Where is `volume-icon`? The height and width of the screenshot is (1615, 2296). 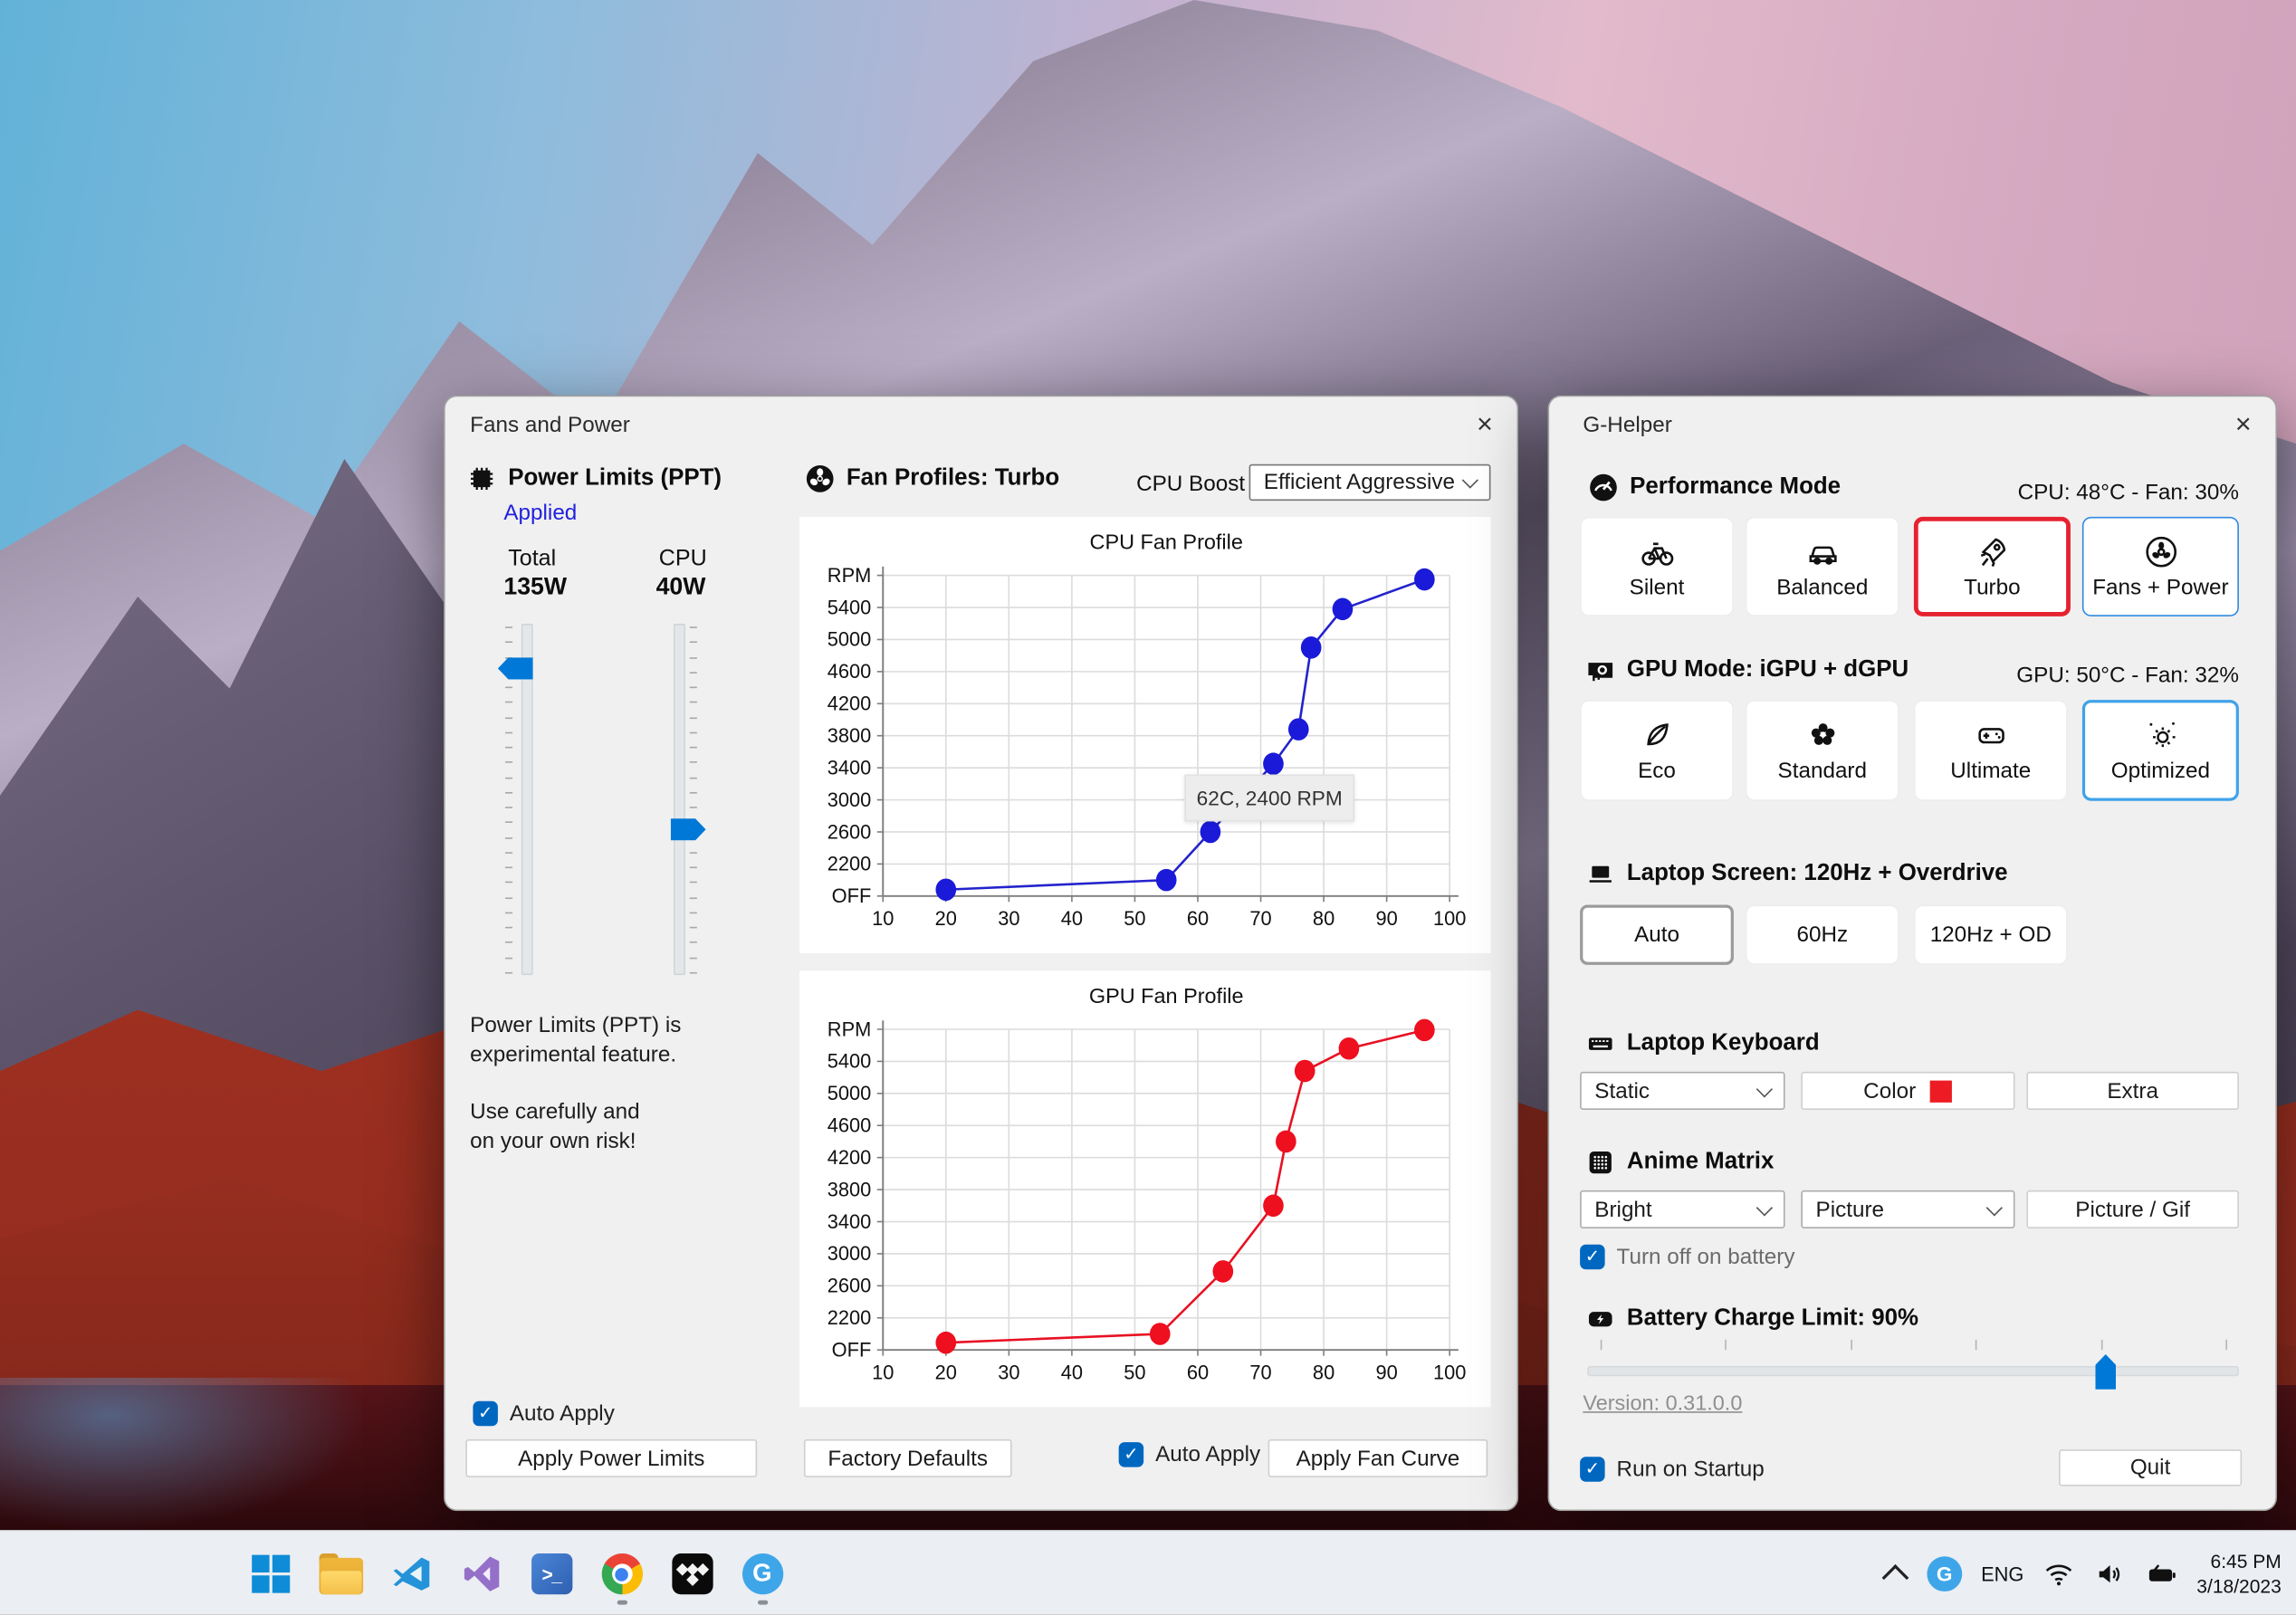 volume-icon is located at coordinates (2110, 1574).